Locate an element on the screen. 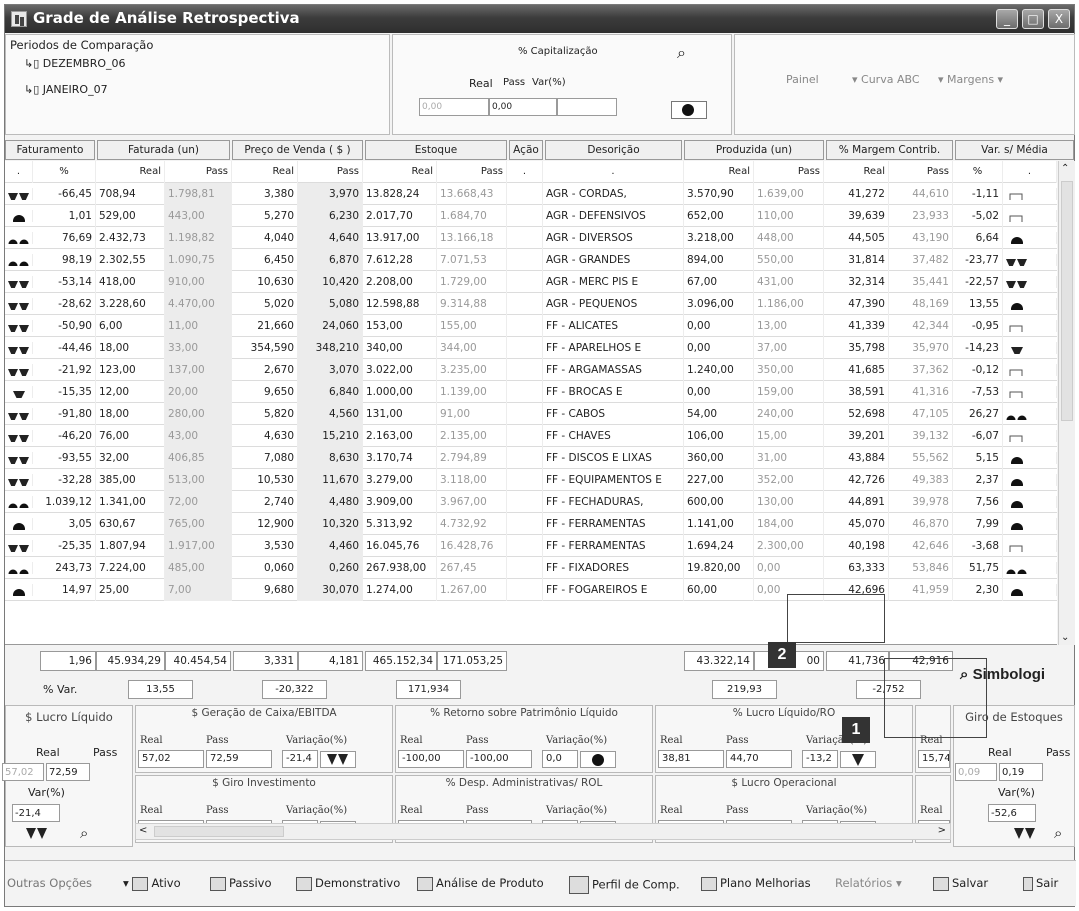  col-acao: Ação is located at coordinates (526, 150).